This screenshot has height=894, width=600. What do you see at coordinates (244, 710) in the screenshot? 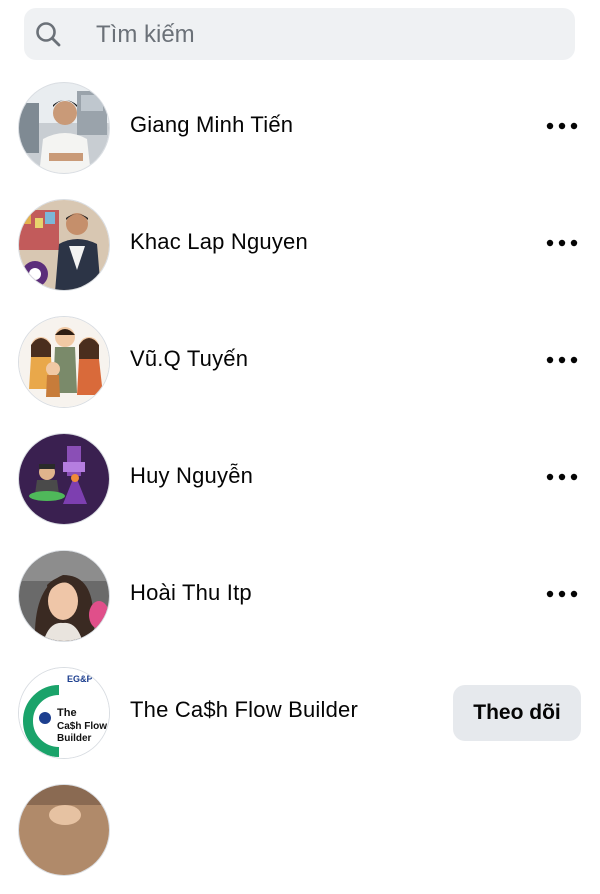
I see `page-name: The Ca$h Flow Builder` at bounding box center [244, 710].